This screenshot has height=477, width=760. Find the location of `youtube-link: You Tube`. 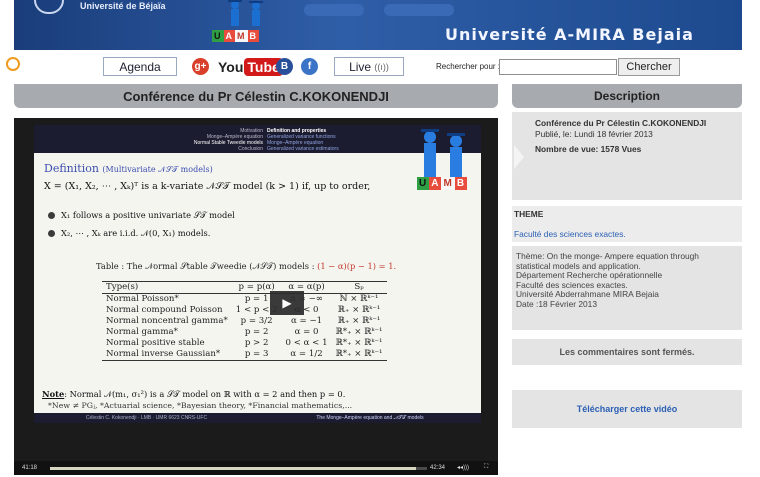

youtube-link: You Tube is located at coordinates (250, 66).